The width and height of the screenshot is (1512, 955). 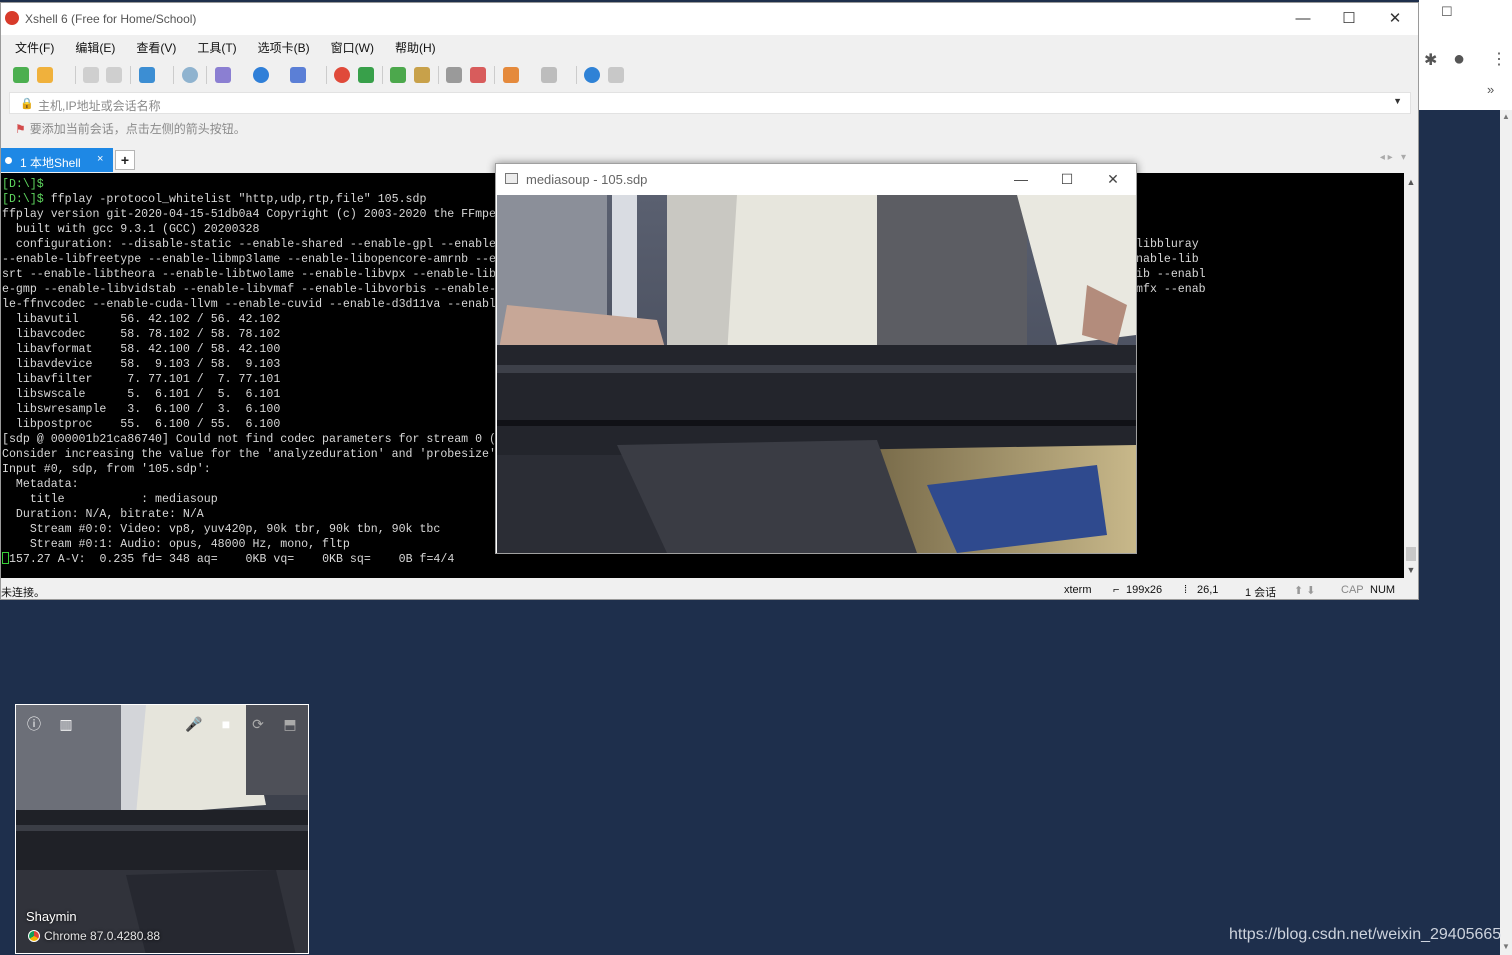 I want to click on terminal-line: libpostproc 55. 6.100 / 55. 6.100, so click(x=141, y=424).